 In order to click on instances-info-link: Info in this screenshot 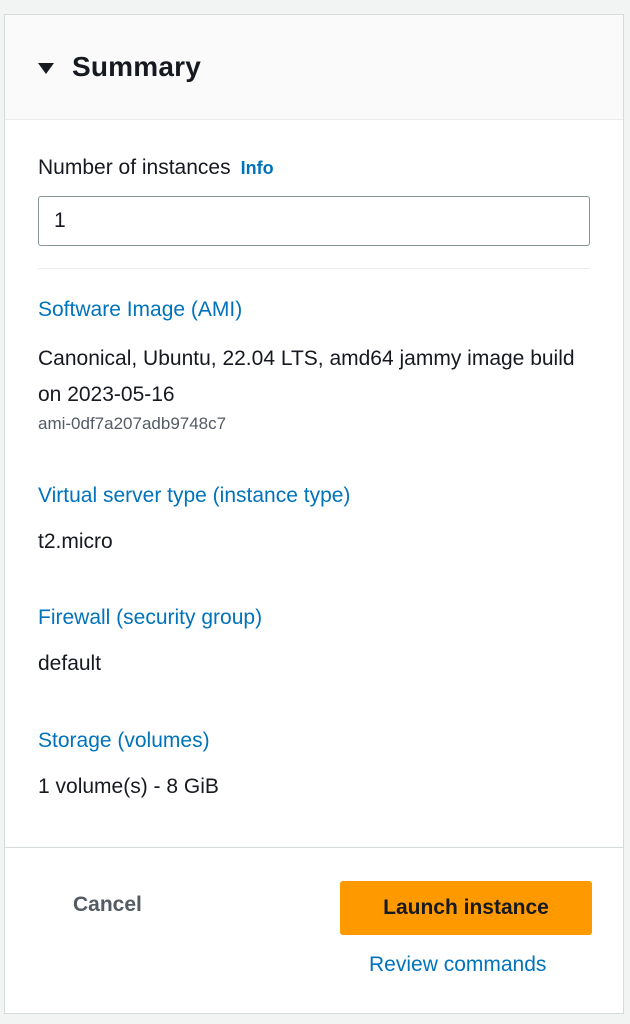, I will do `click(257, 168)`.